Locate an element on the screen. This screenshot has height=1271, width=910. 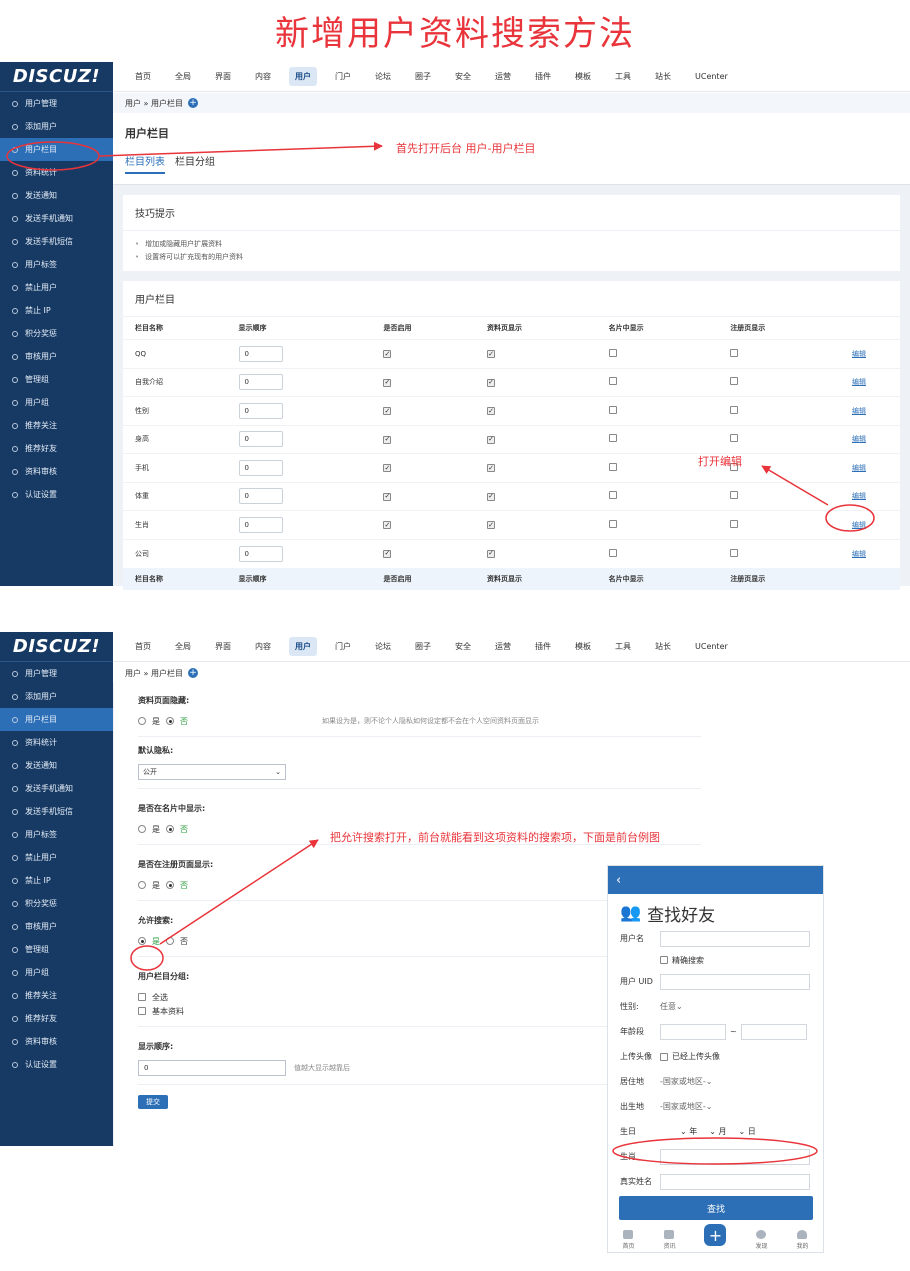
tab-discover: 发现 is located at coordinates (761, 1240).